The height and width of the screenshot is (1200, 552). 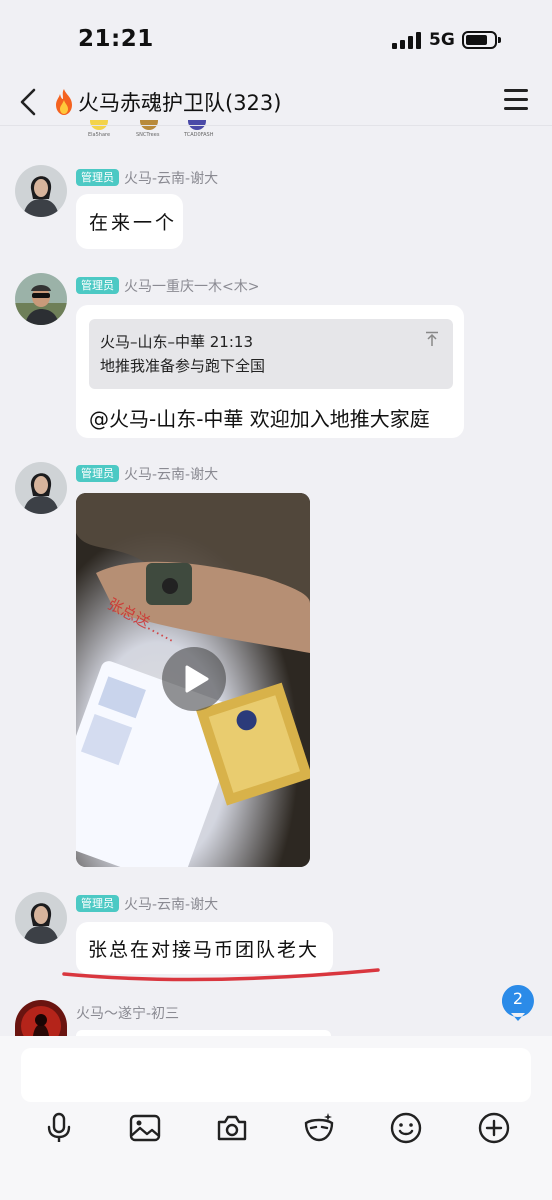 What do you see at coordinates (276, 1075) in the screenshot?
I see `message-input` at bounding box center [276, 1075].